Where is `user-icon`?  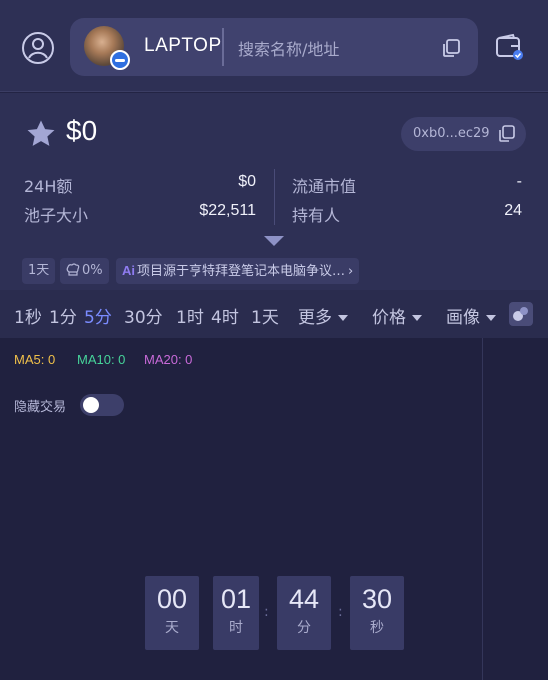 user-icon is located at coordinates (38, 48).